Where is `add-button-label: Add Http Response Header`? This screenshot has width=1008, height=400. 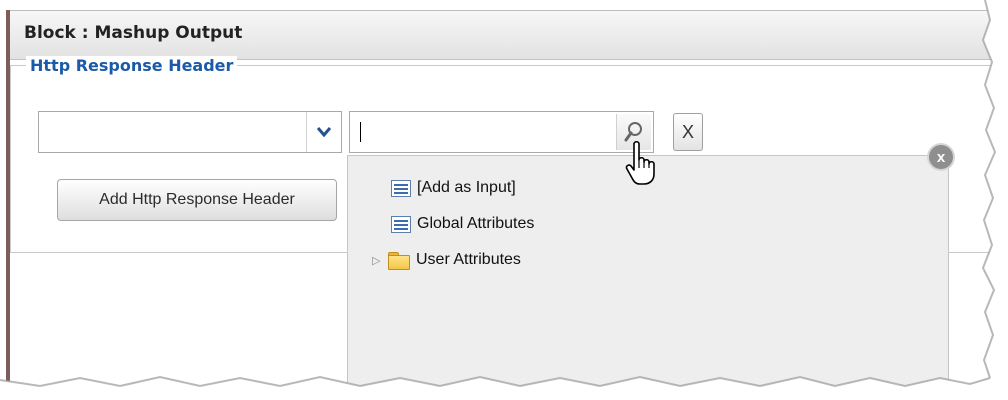 add-button-label: Add Http Response Header is located at coordinates (197, 199).